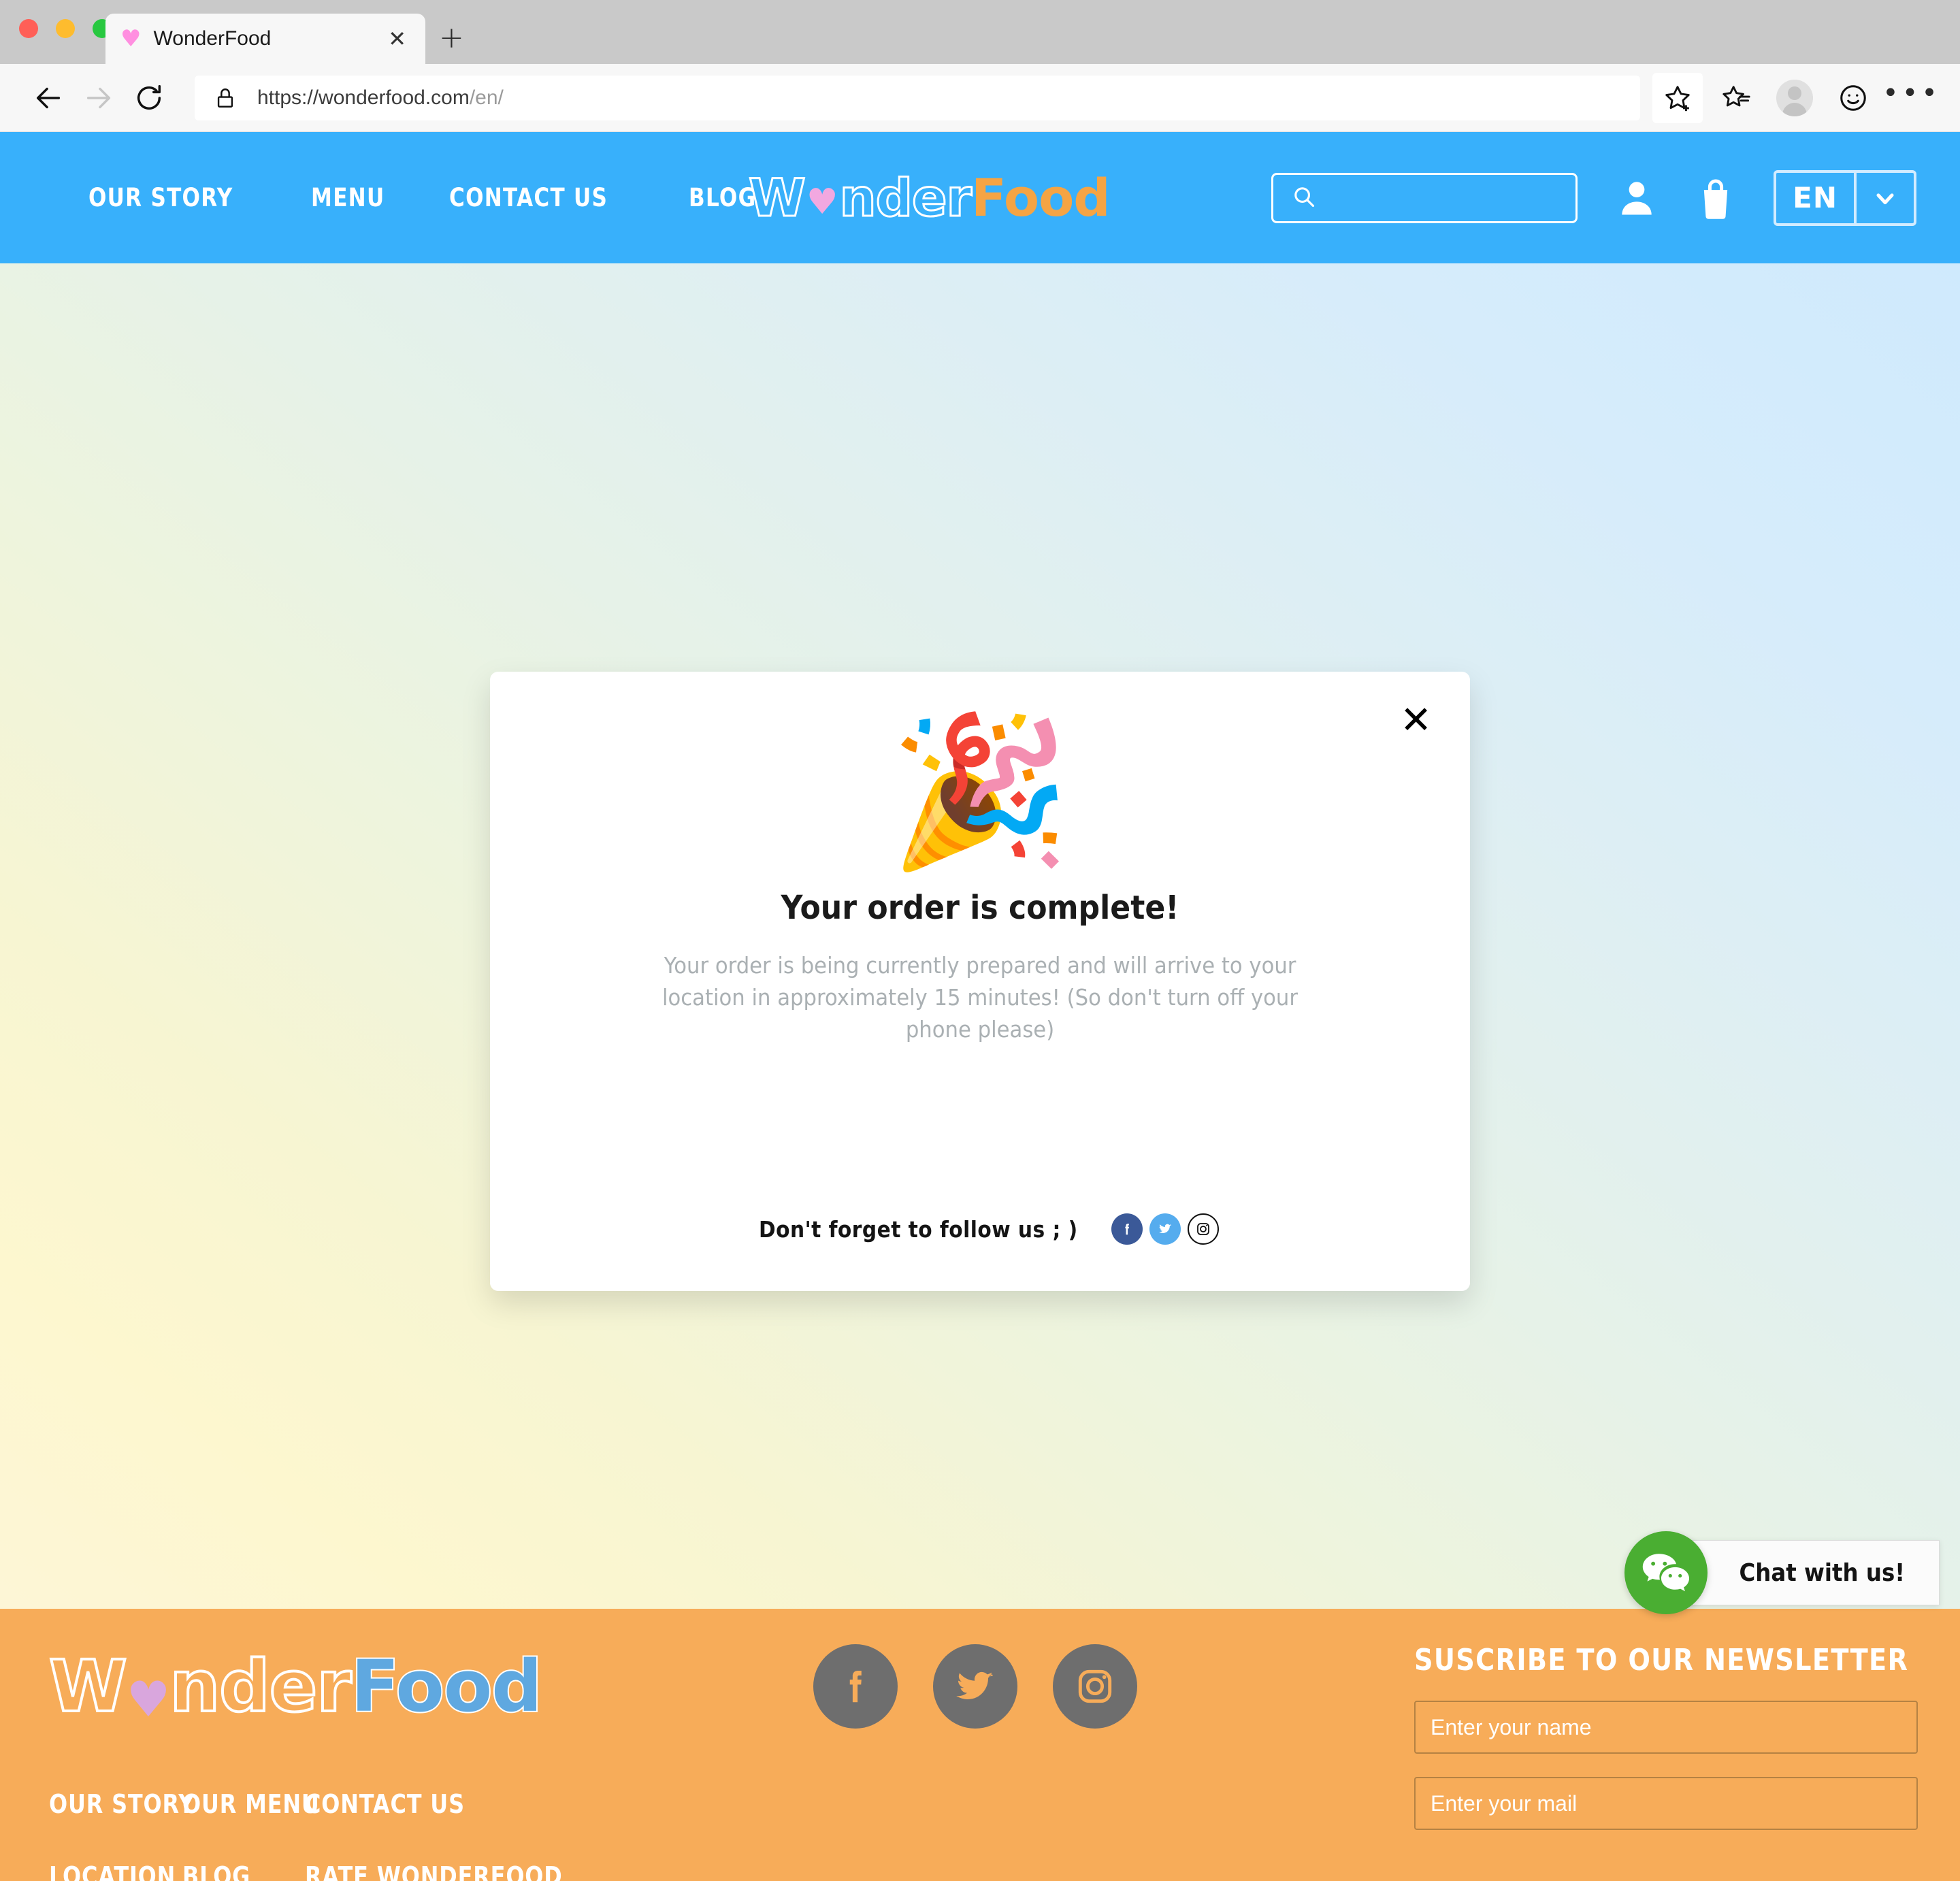 Image resolution: width=1960 pixels, height=1881 pixels. I want to click on footer-logo-nder: nder, so click(260, 1686).